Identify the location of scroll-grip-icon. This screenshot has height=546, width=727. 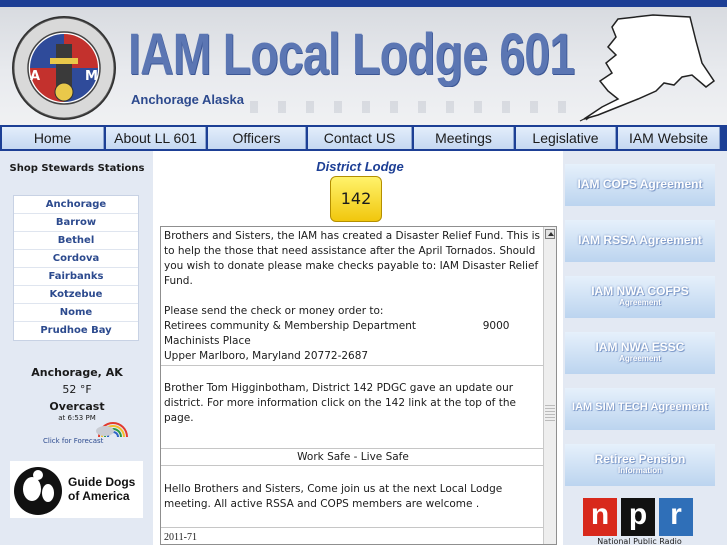
(550, 414).